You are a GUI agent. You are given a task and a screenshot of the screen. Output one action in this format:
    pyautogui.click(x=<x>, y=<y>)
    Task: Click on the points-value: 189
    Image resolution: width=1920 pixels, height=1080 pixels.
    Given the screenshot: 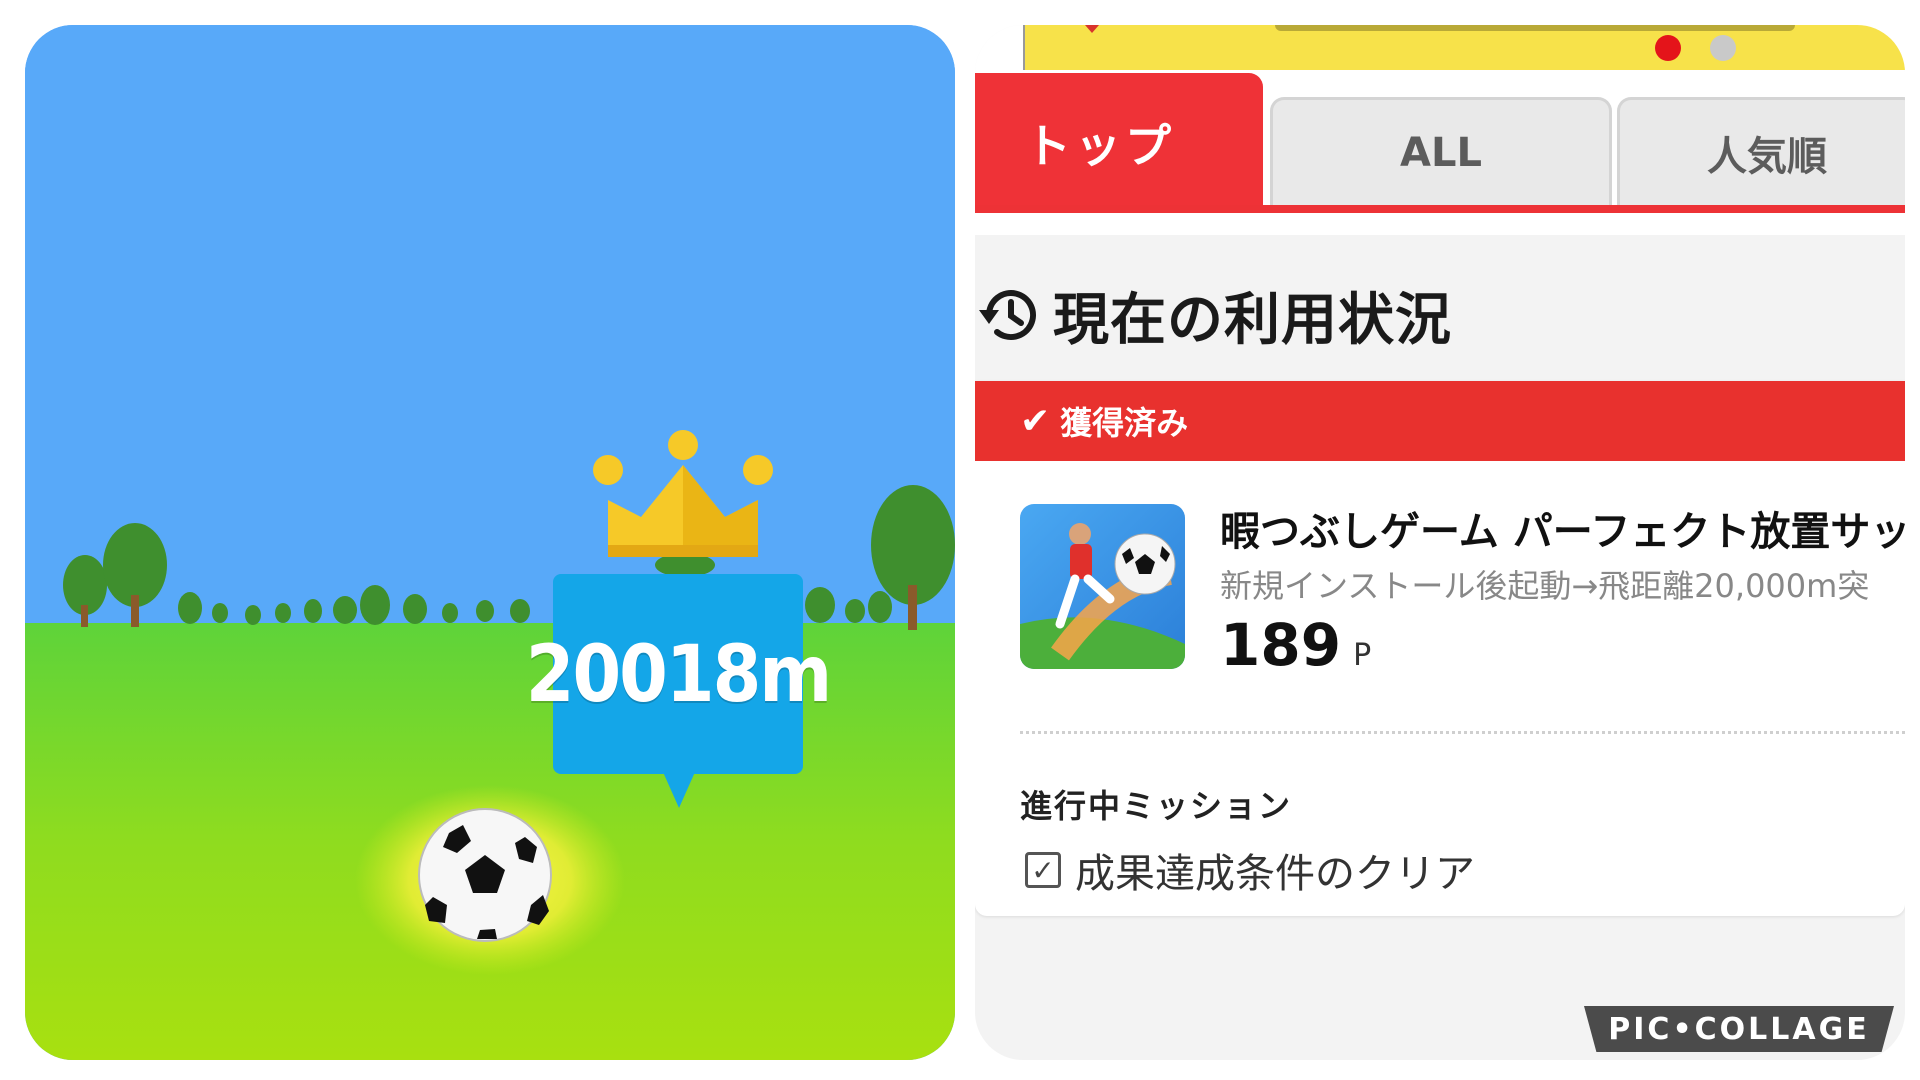 What is the action you would take?
    pyautogui.click(x=1281, y=645)
    